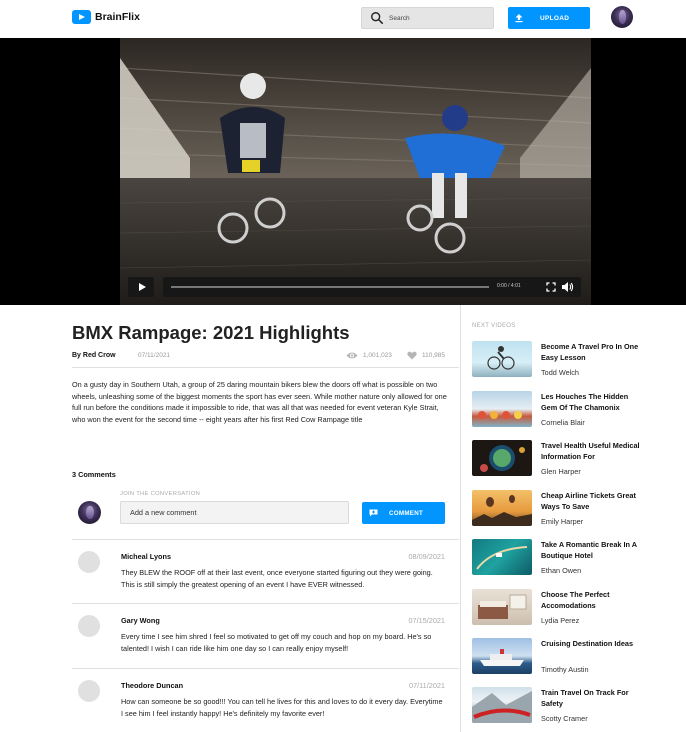 This screenshot has height=732, width=686. What do you see at coordinates (562, 521) in the screenshot?
I see `next-video-author: Emily Harper` at bounding box center [562, 521].